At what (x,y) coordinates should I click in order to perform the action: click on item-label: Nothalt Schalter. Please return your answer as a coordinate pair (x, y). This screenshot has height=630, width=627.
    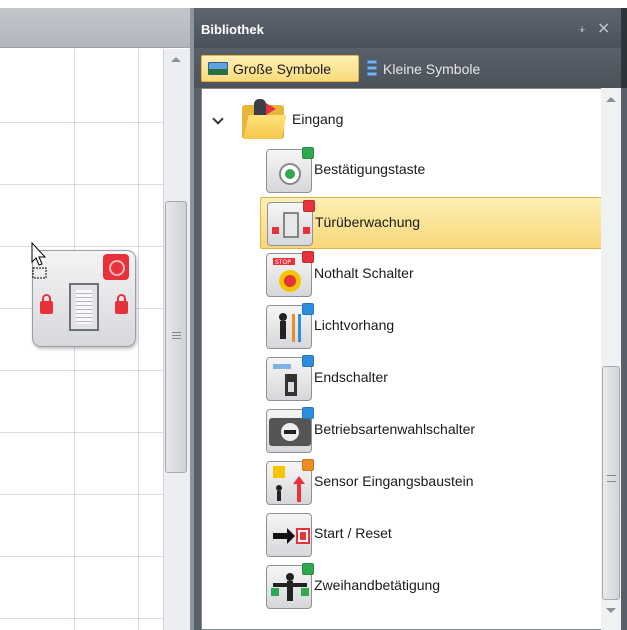
    Looking at the image, I should click on (364, 273).